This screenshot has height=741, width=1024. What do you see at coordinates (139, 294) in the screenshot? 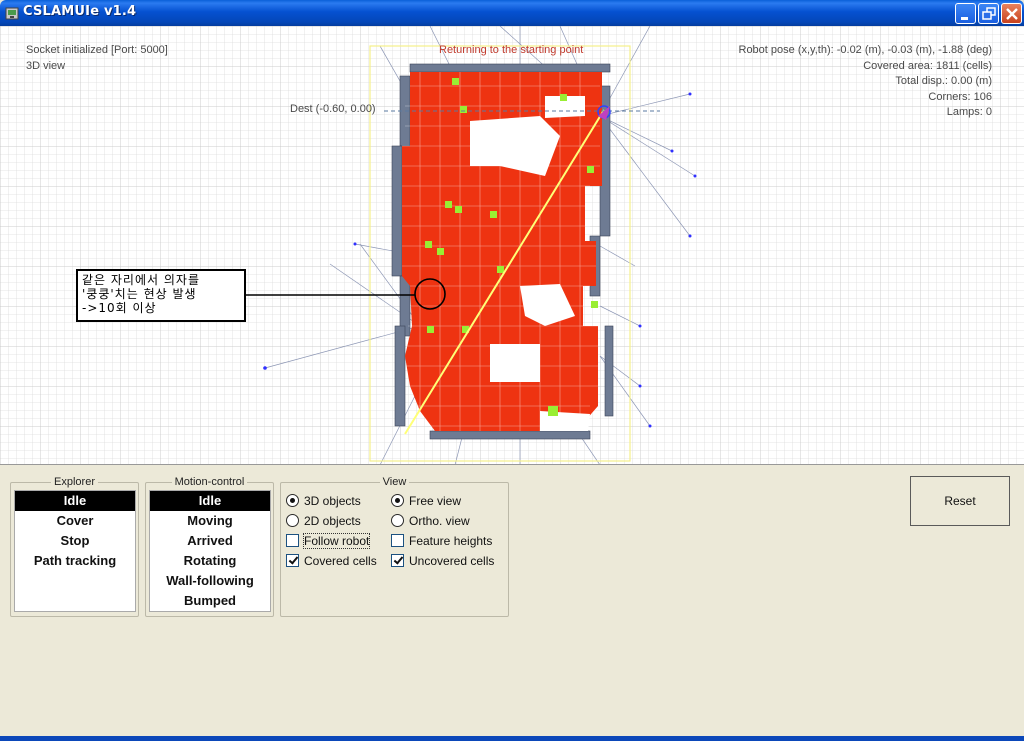
I see `annotation-line: '쿵쿵'치는 현상 발생` at bounding box center [139, 294].